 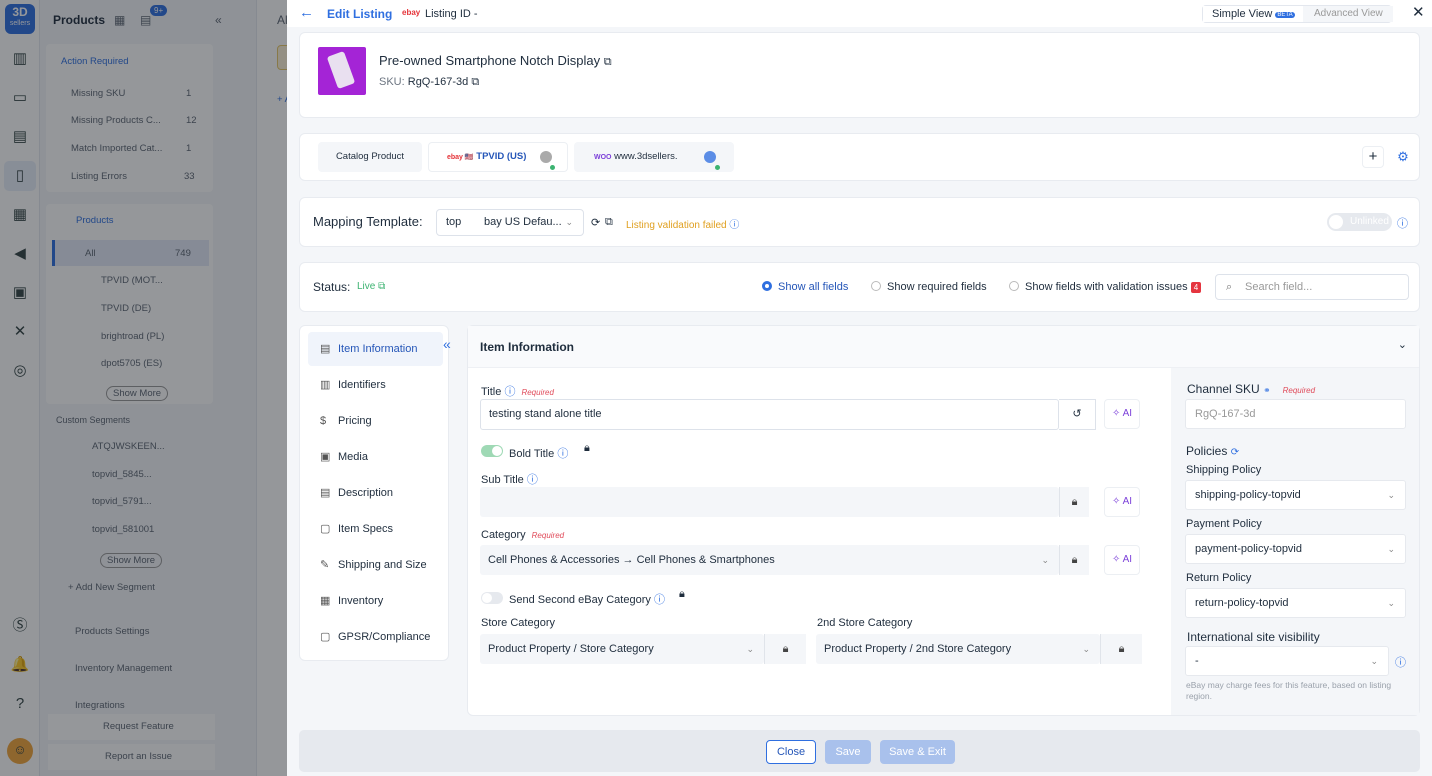 What do you see at coordinates (805, 287) in the screenshot?
I see `radio-show-all: Show all fields` at bounding box center [805, 287].